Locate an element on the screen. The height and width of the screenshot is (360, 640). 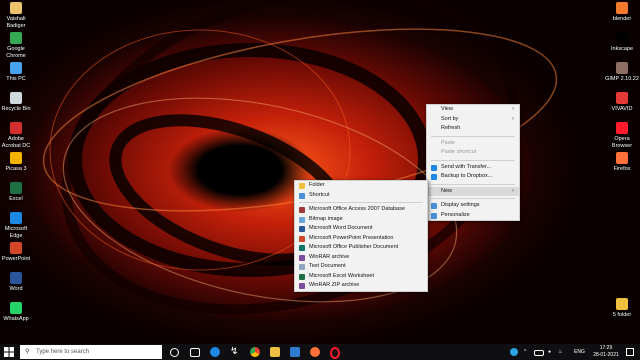
desktop-icon-this-pc: This PC is located at coordinates (17, 72).